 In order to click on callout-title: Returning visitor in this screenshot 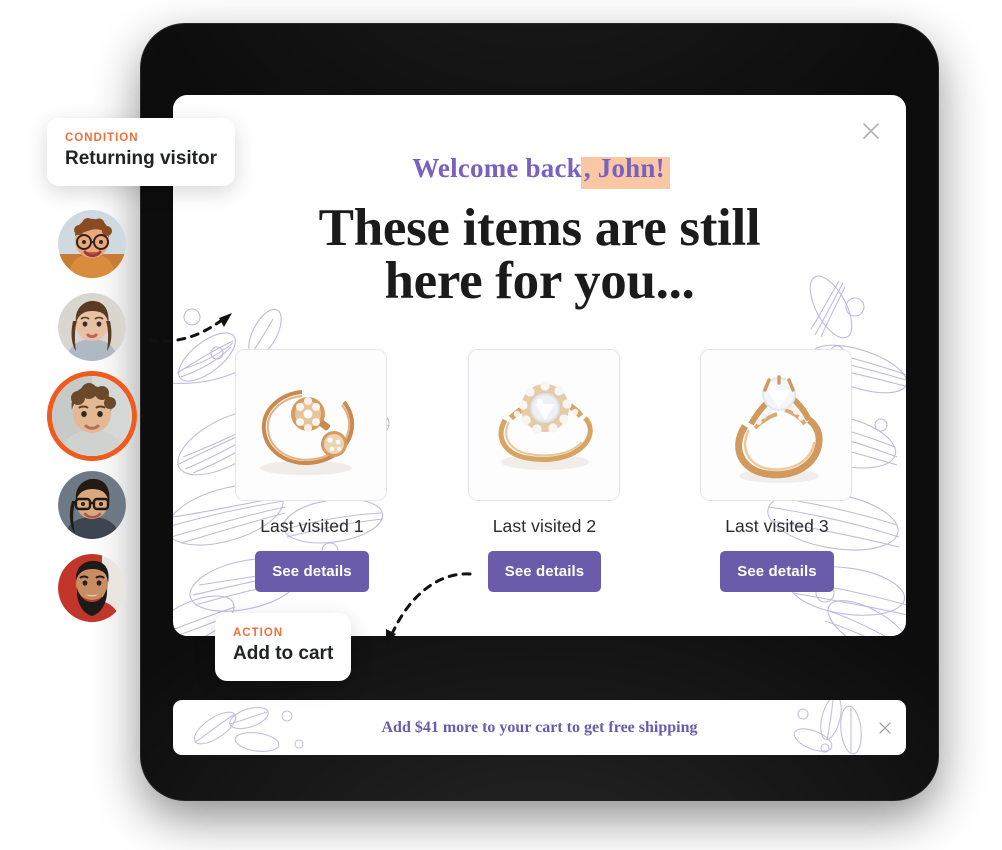, I will do `click(141, 158)`.